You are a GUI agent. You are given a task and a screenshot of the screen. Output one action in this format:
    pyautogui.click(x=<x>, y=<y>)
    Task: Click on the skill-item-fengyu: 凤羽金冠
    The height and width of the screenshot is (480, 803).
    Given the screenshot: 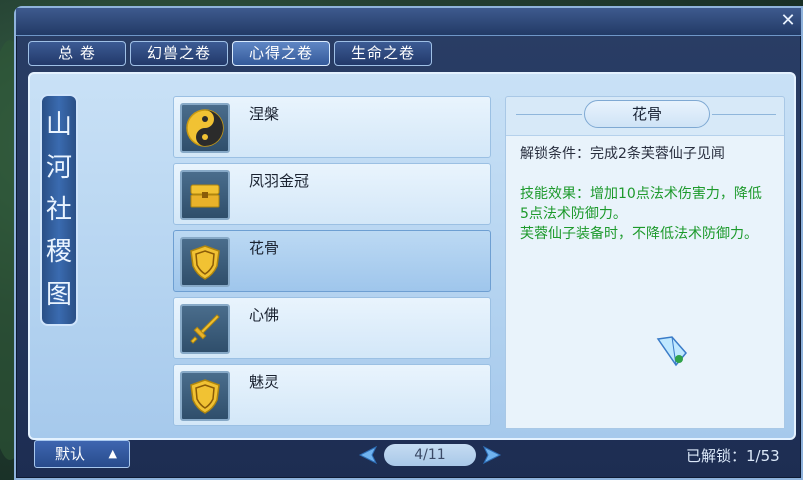 What is the action you would take?
    pyautogui.click(x=332, y=194)
    